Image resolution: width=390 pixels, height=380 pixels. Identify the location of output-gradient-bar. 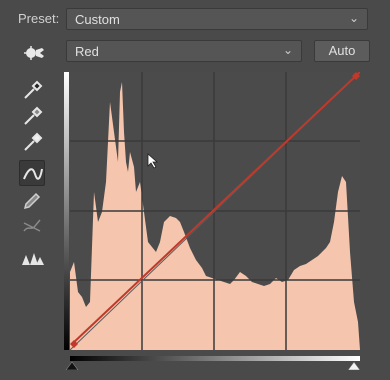
(66, 211).